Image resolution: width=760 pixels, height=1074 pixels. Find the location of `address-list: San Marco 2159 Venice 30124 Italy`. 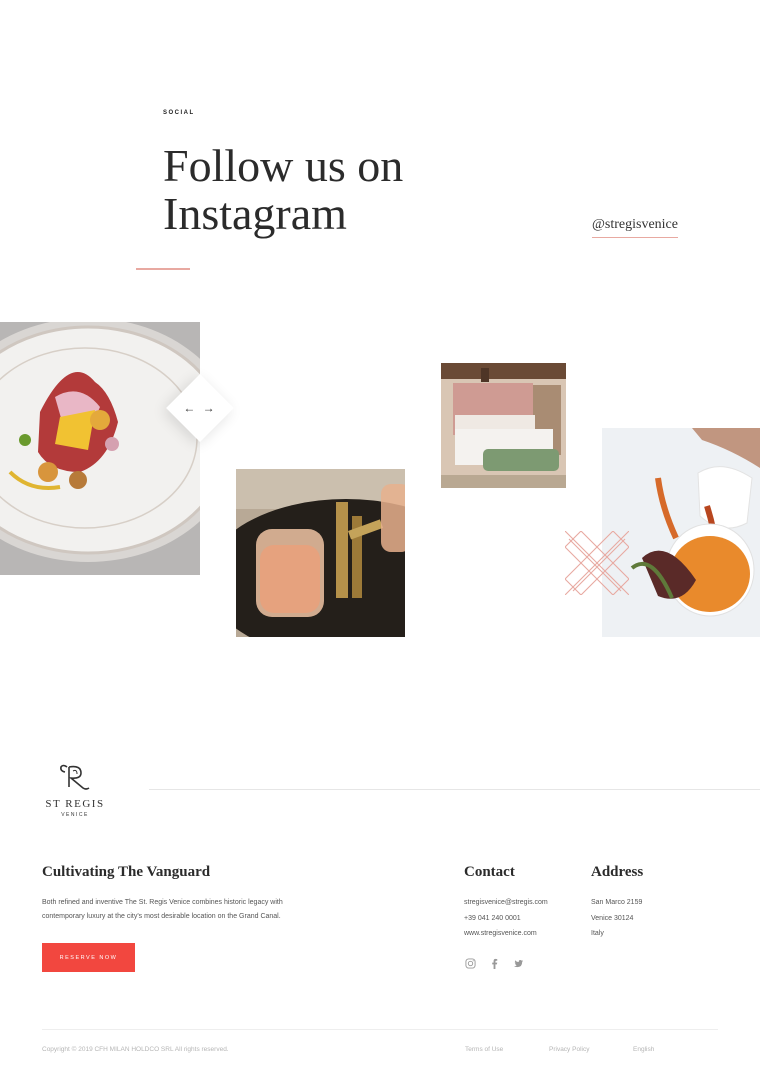

address-list: San Marco 2159 Venice 30124 Italy is located at coordinates (616, 918).